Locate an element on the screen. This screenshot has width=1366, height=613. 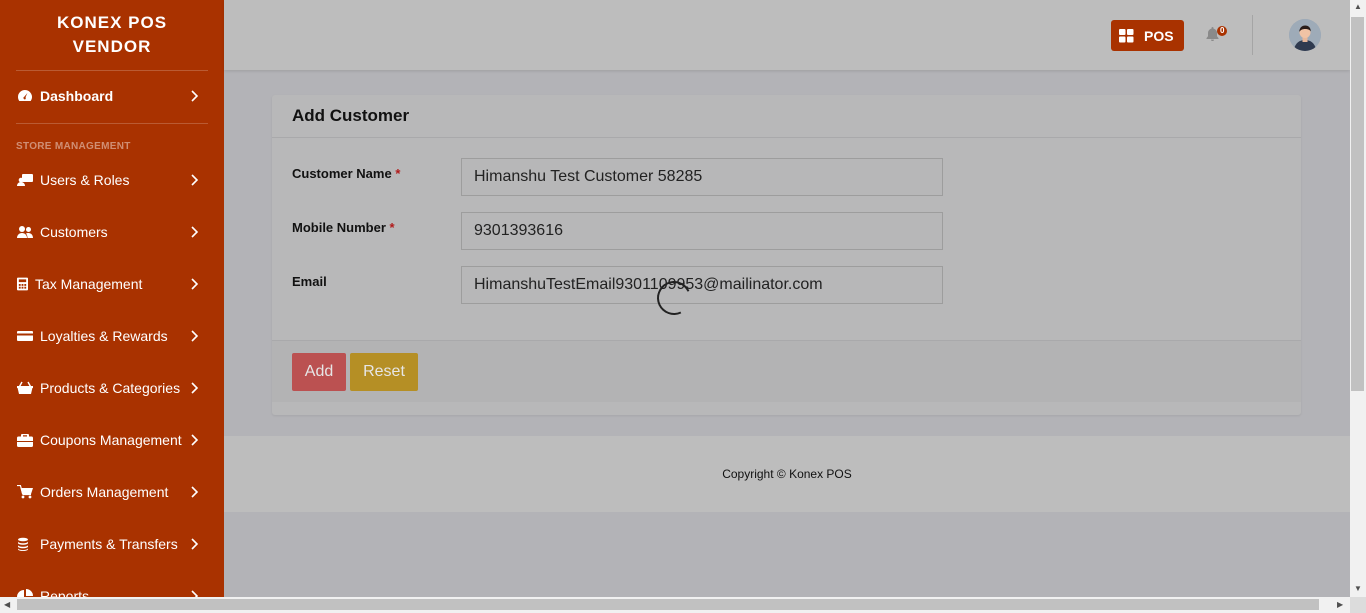
sidebar-item-label: Users & Roles is located at coordinates (85, 180).